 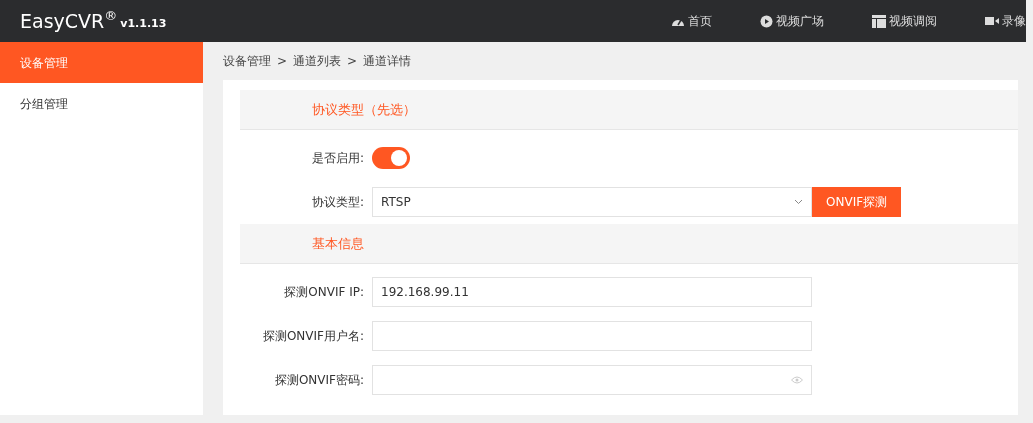 What do you see at coordinates (101, 103) in the screenshot?
I see `sidebar-item: 分组管理` at bounding box center [101, 103].